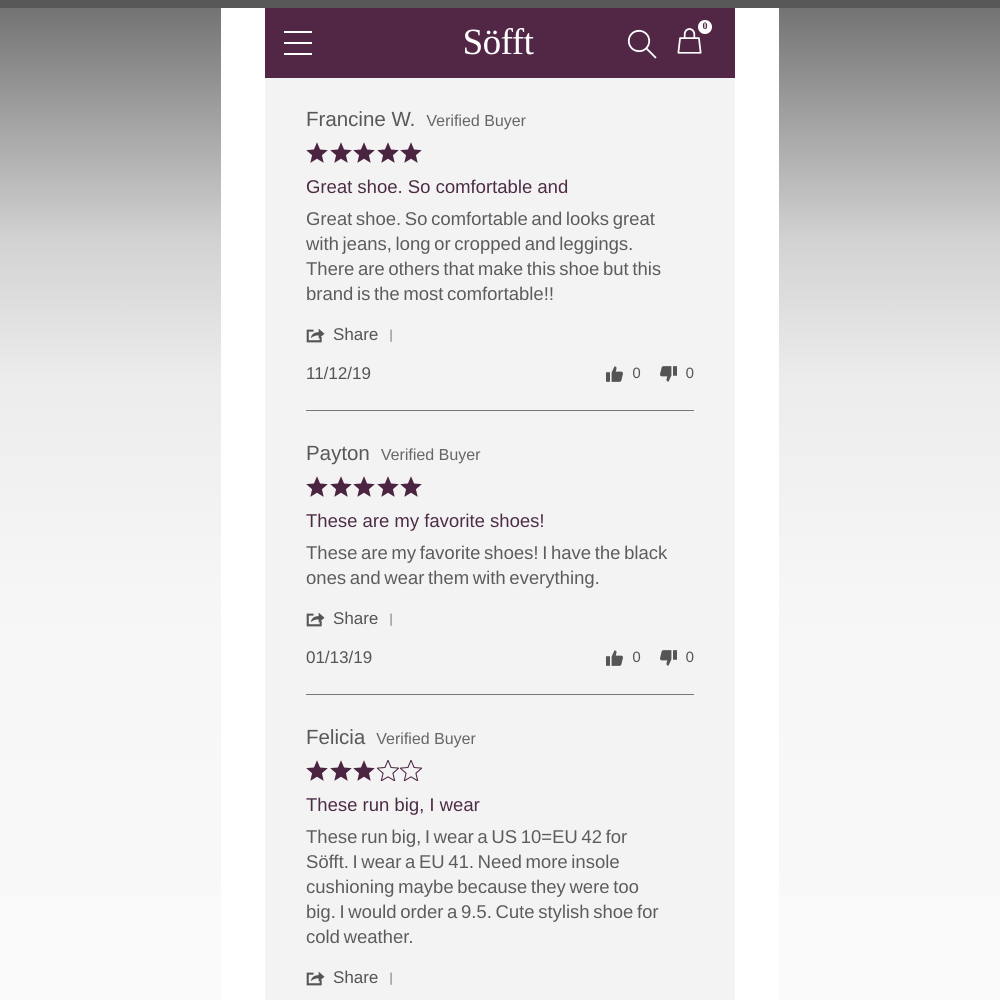 The width and height of the screenshot is (1000, 1000). Describe the element at coordinates (339, 658) in the screenshot. I see `review-date: 01/13/19` at that location.